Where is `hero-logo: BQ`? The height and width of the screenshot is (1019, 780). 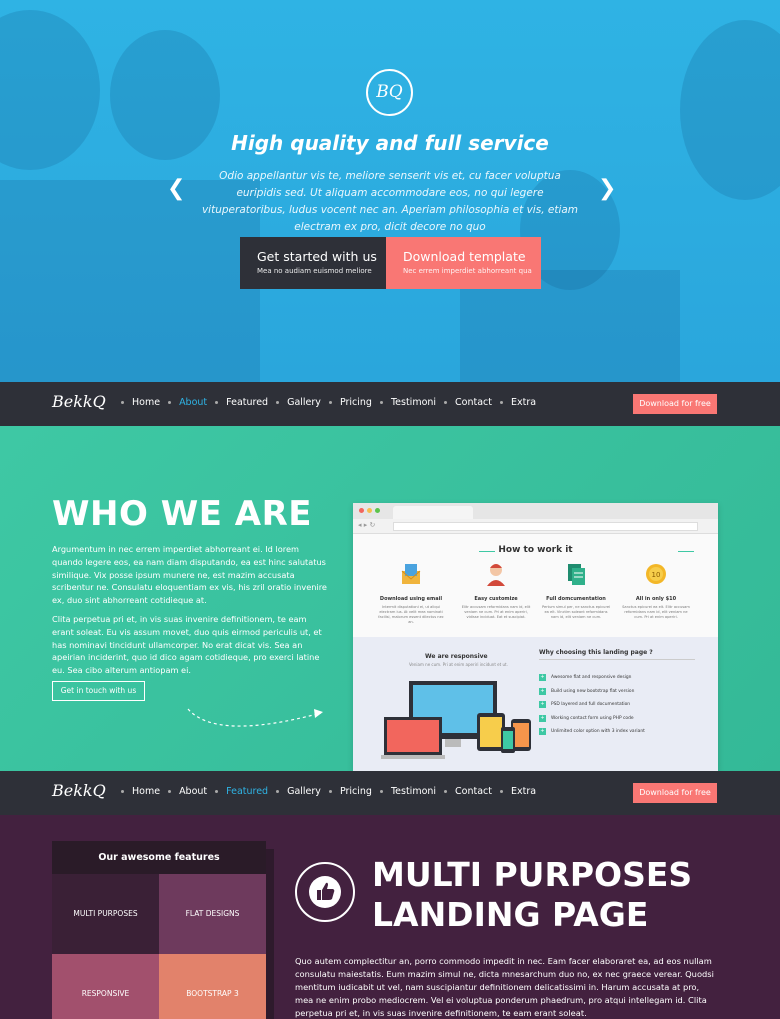 hero-logo: BQ is located at coordinates (389, 92).